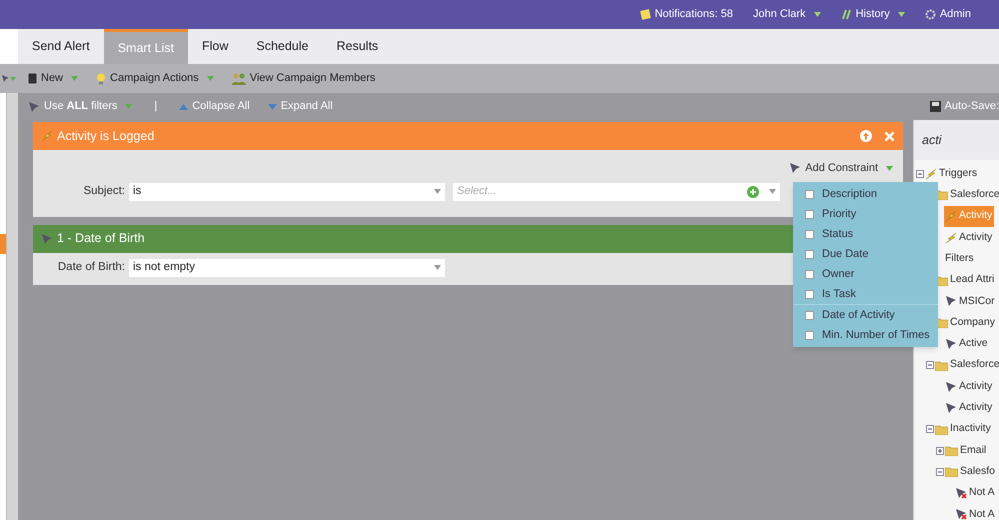  What do you see at coordinates (947, 14) in the screenshot?
I see `top-bar-link: Admin` at bounding box center [947, 14].